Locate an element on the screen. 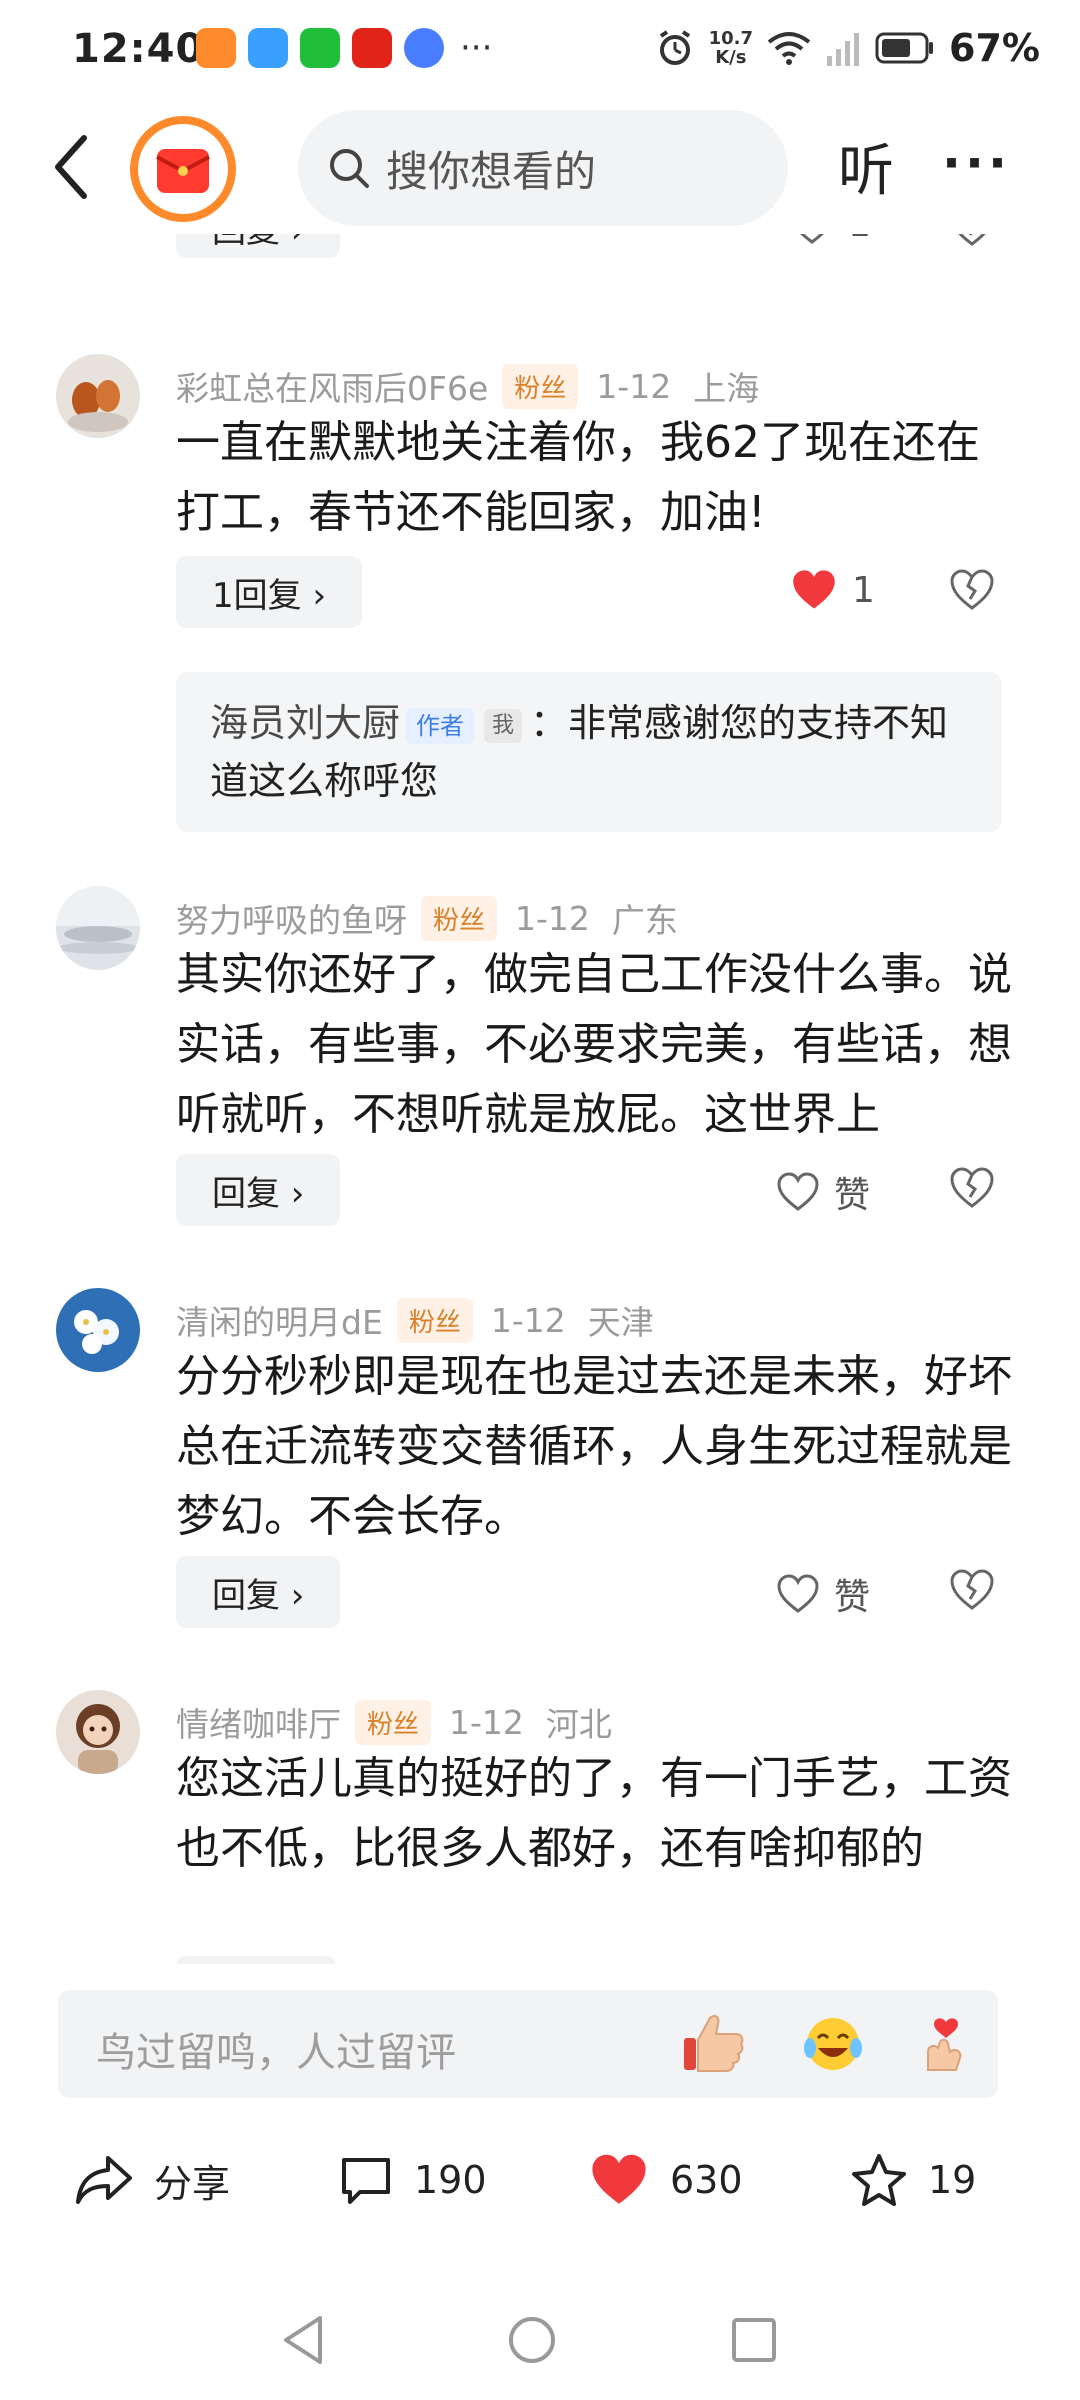 Image resolution: width=1080 pixels, height=2400 pixels. status-time: 12:40 is located at coordinates (138, 49).